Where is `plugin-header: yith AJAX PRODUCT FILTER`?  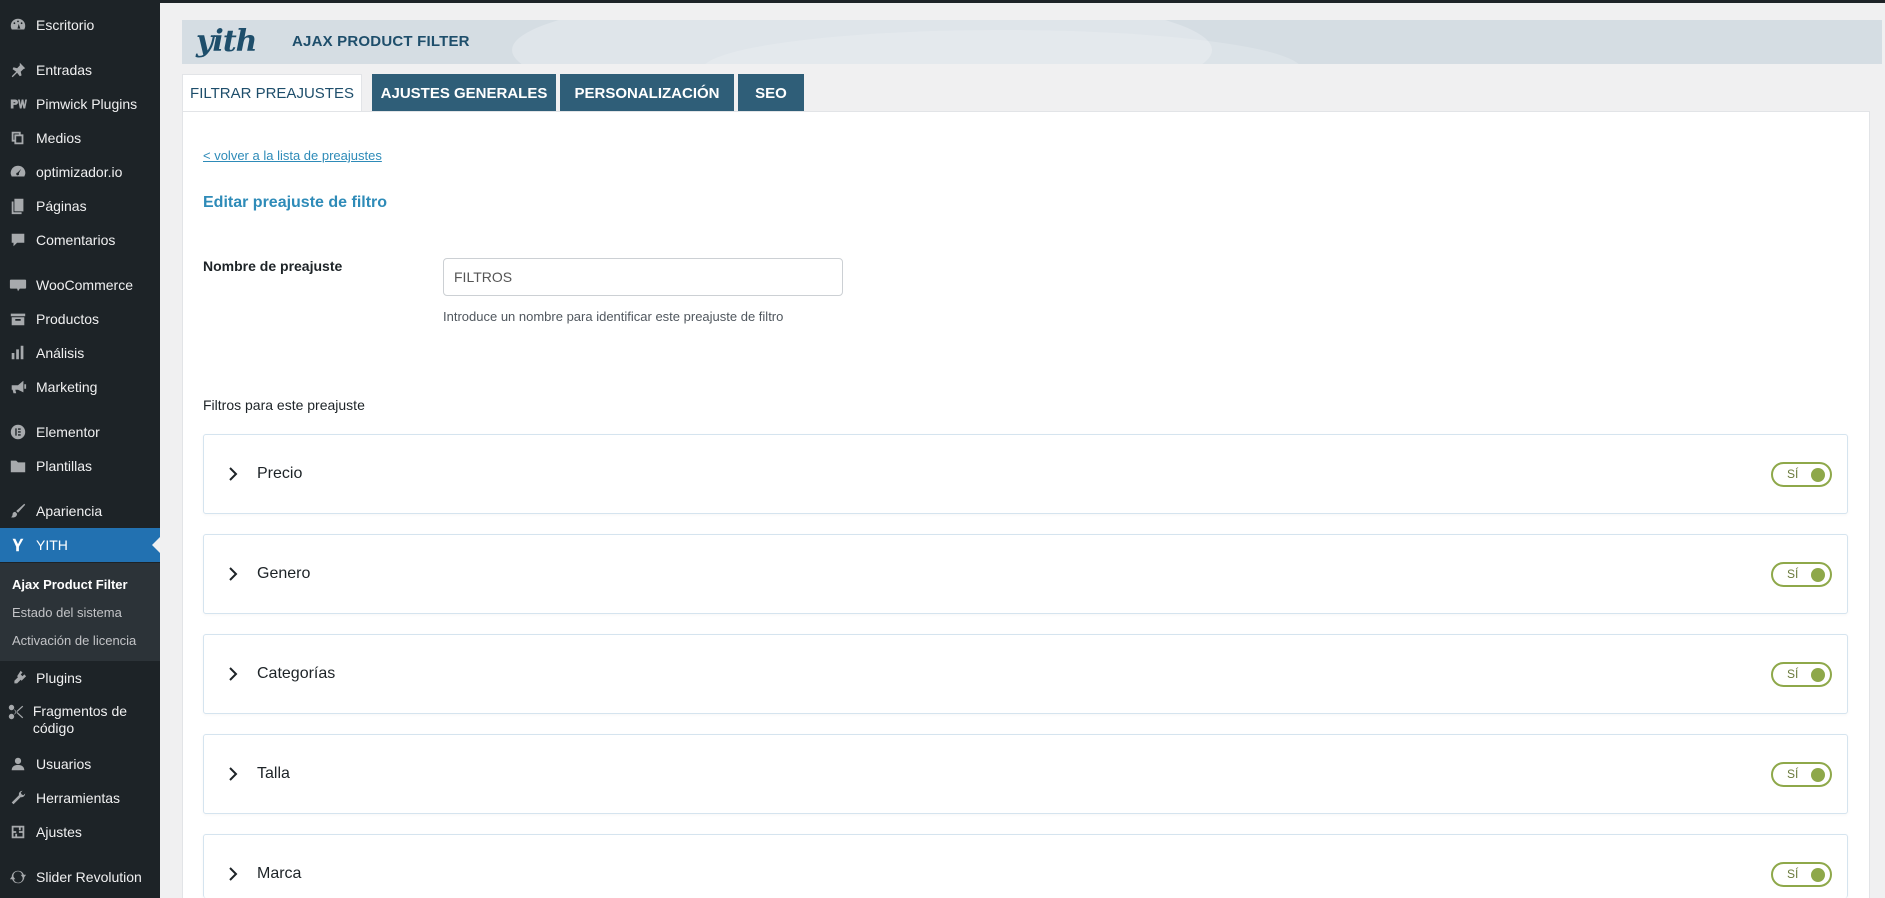
plugin-header: yith AJAX PRODUCT FILTER is located at coordinates (1032, 42).